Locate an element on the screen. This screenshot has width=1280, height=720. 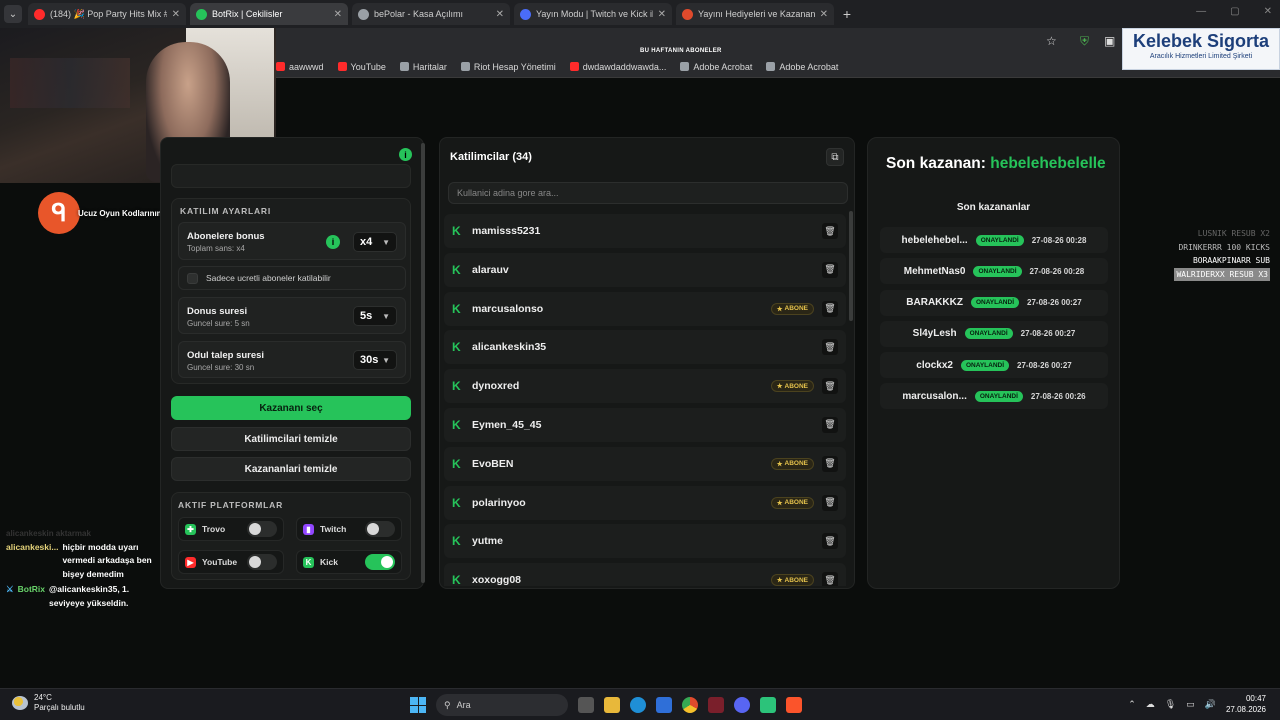
settings-scrollbar is located at coordinates (423, 363).